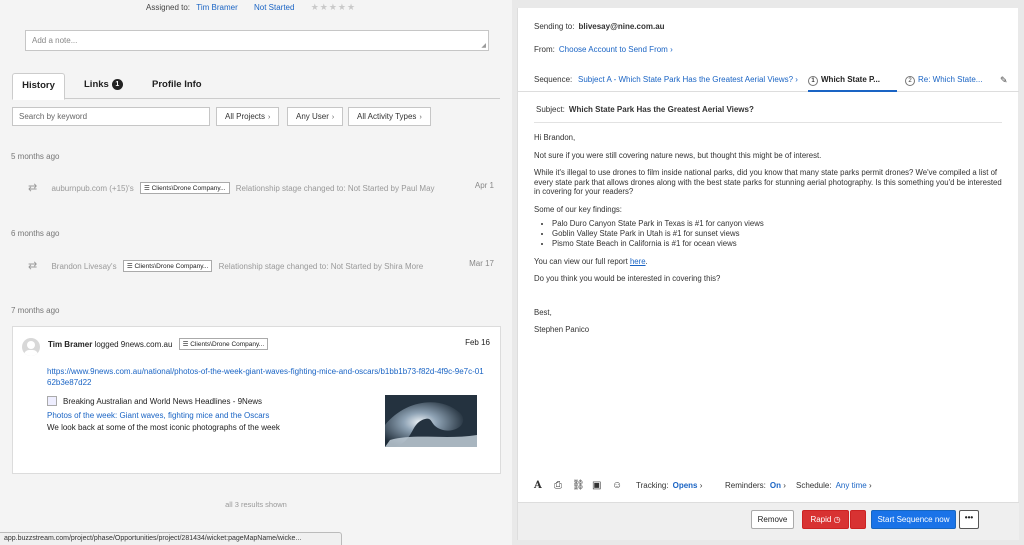 The image size is (1024, 545). Describe the element at coordinates (553, 79) in the screenshot. I see `sequence-label: Sequence:` at that location.